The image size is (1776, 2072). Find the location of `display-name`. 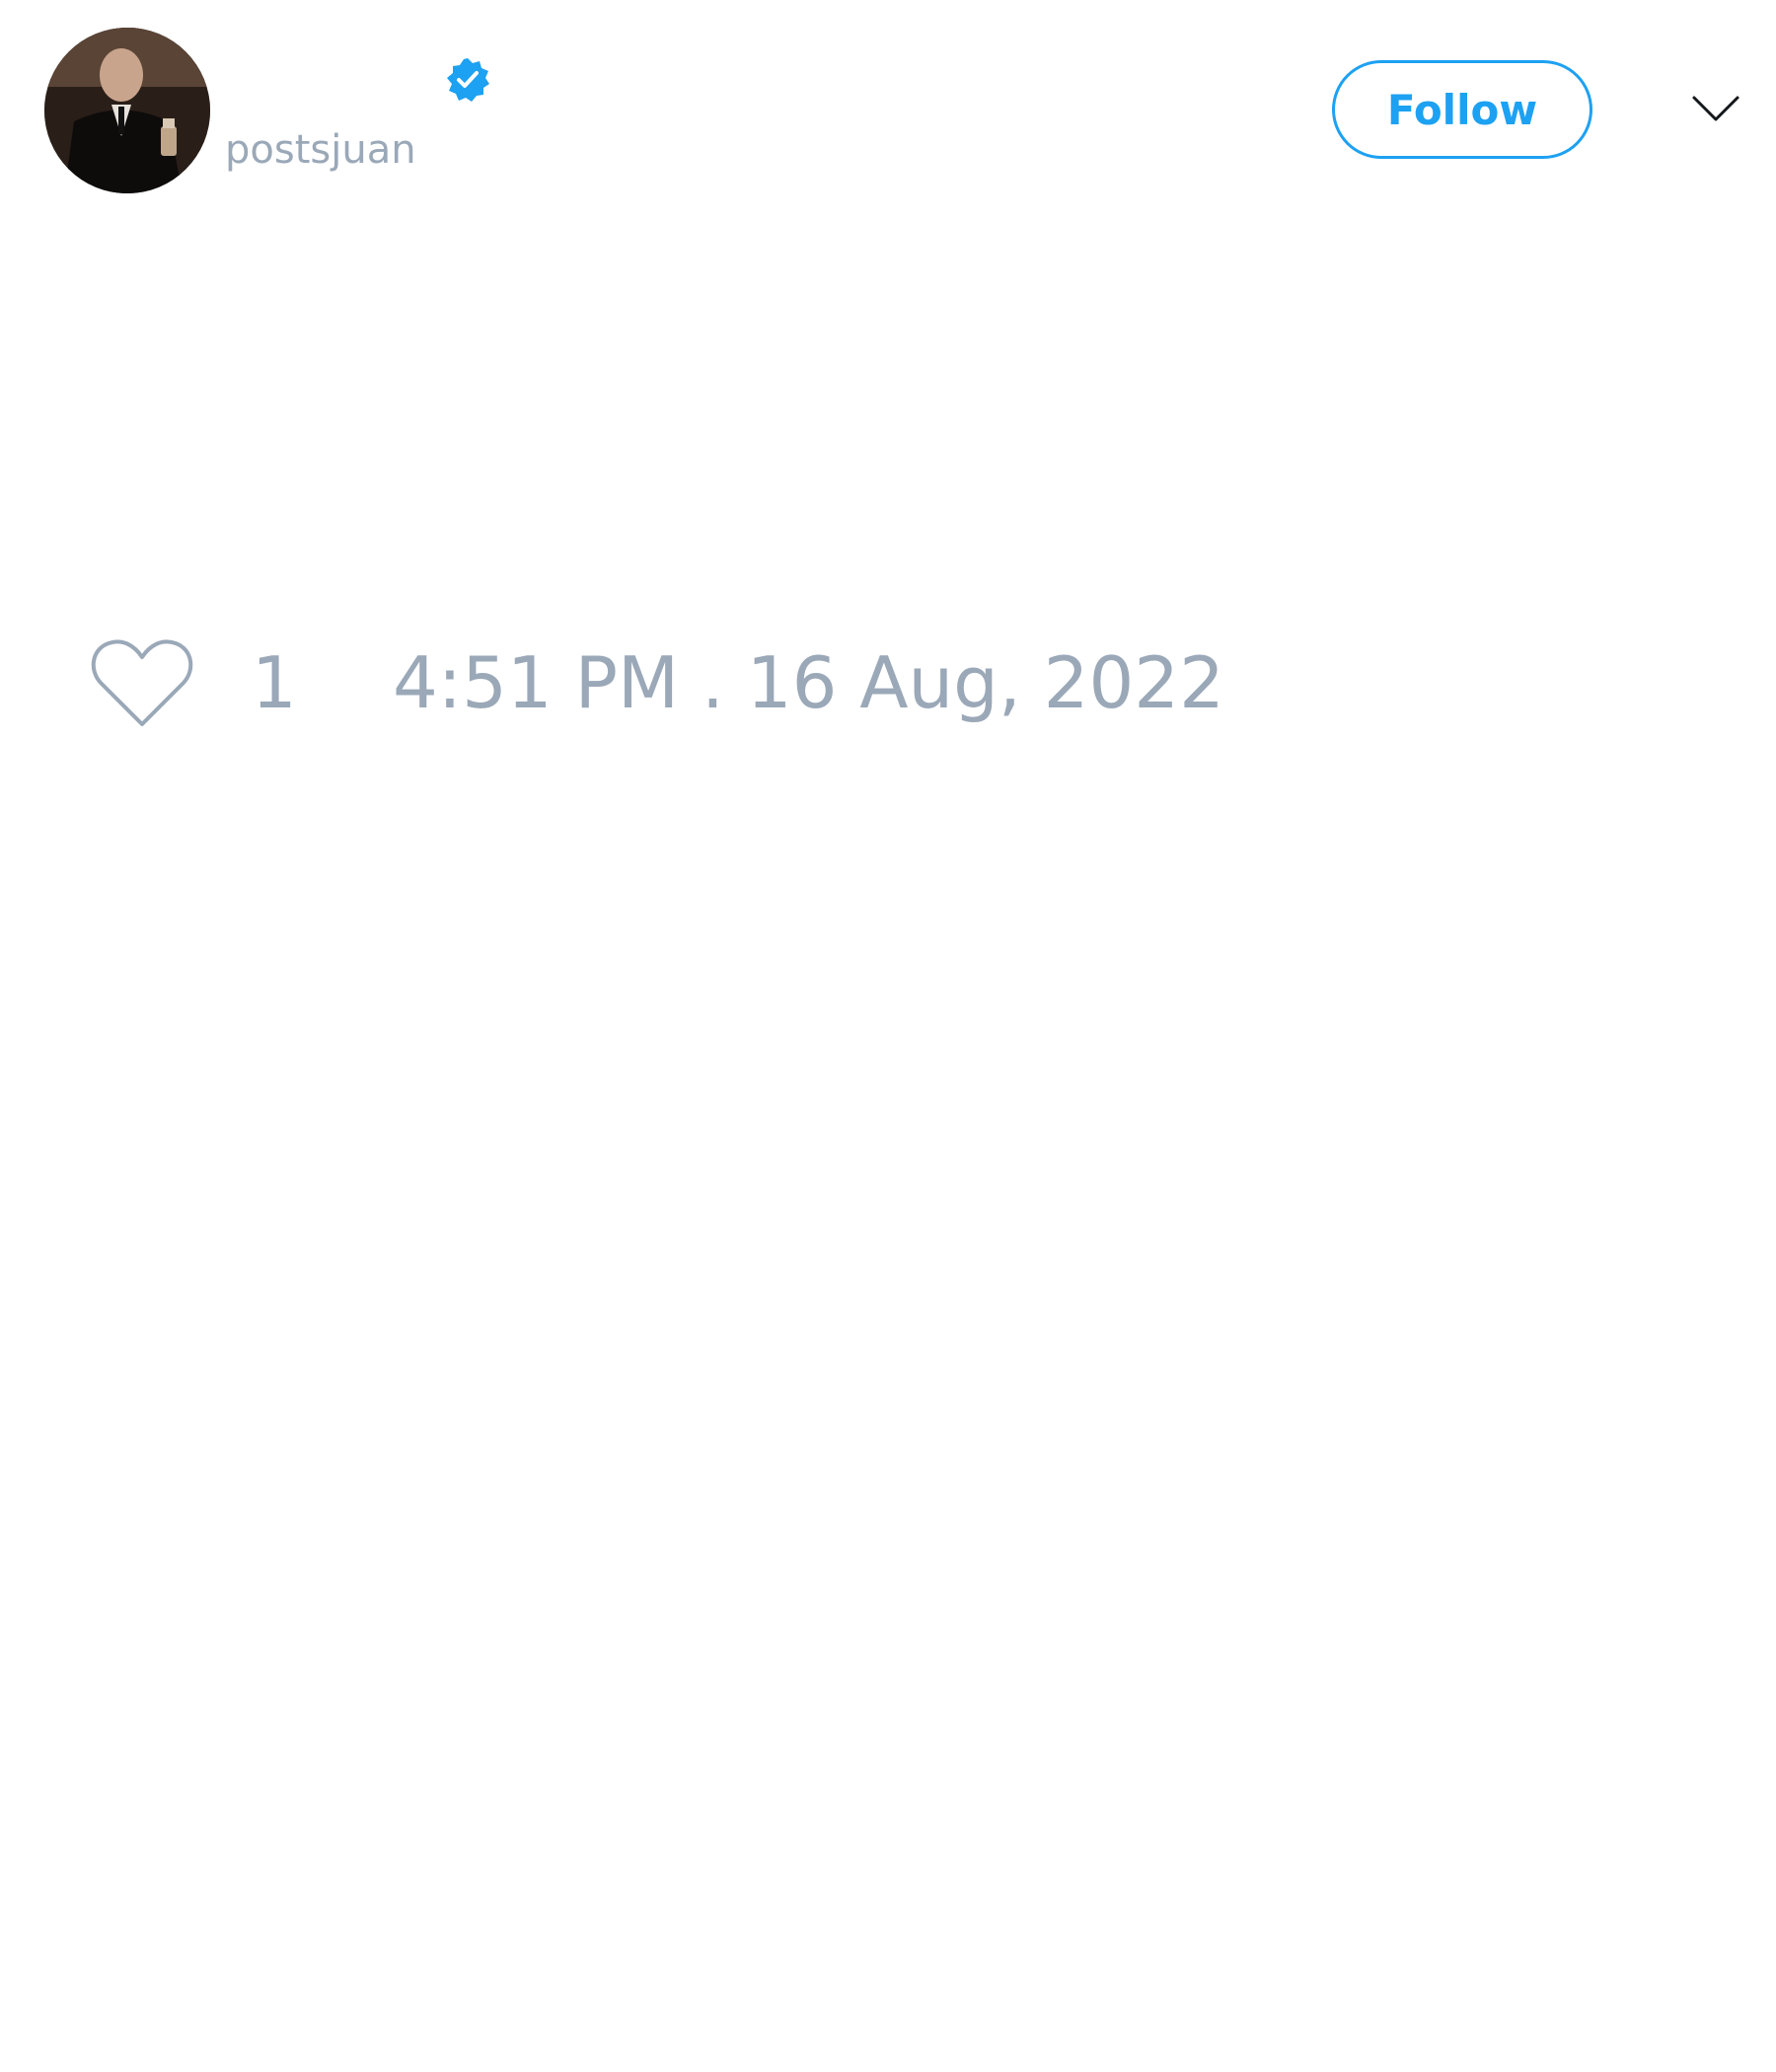

display-name is located at coordinates (335, 83).